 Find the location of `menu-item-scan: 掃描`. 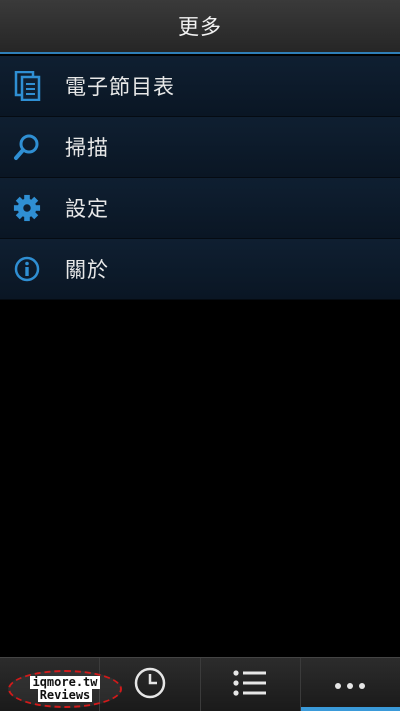

menu-item-scan: 掃描 is located at coordinates (200, 147).